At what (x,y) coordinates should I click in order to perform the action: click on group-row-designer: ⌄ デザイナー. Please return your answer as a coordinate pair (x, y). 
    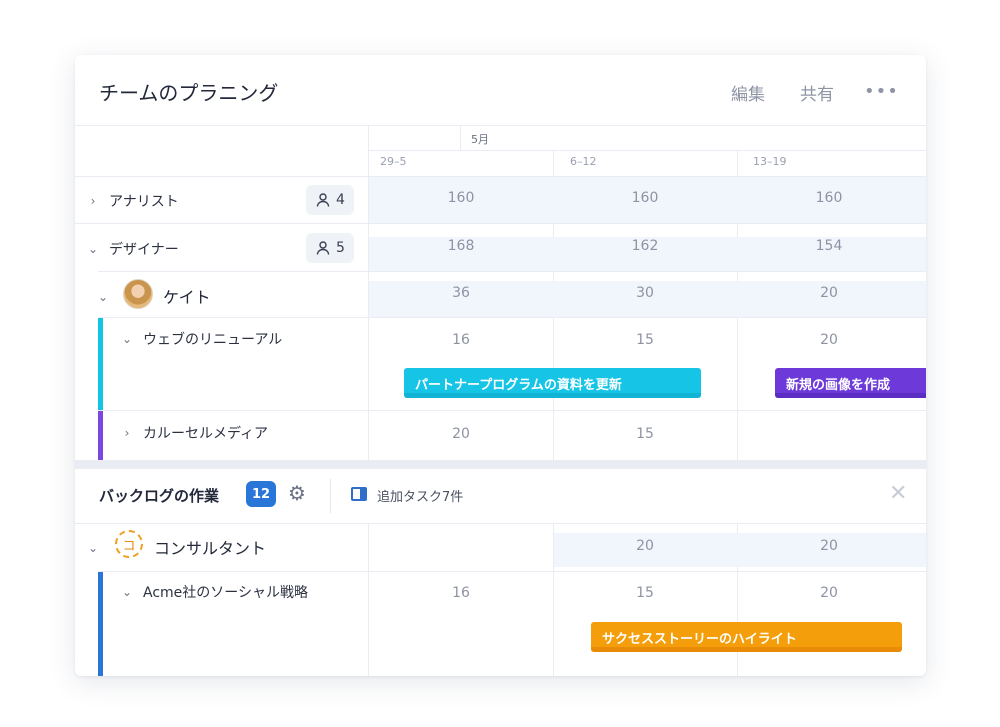
    Looking at the image, I should click on (133, 249).